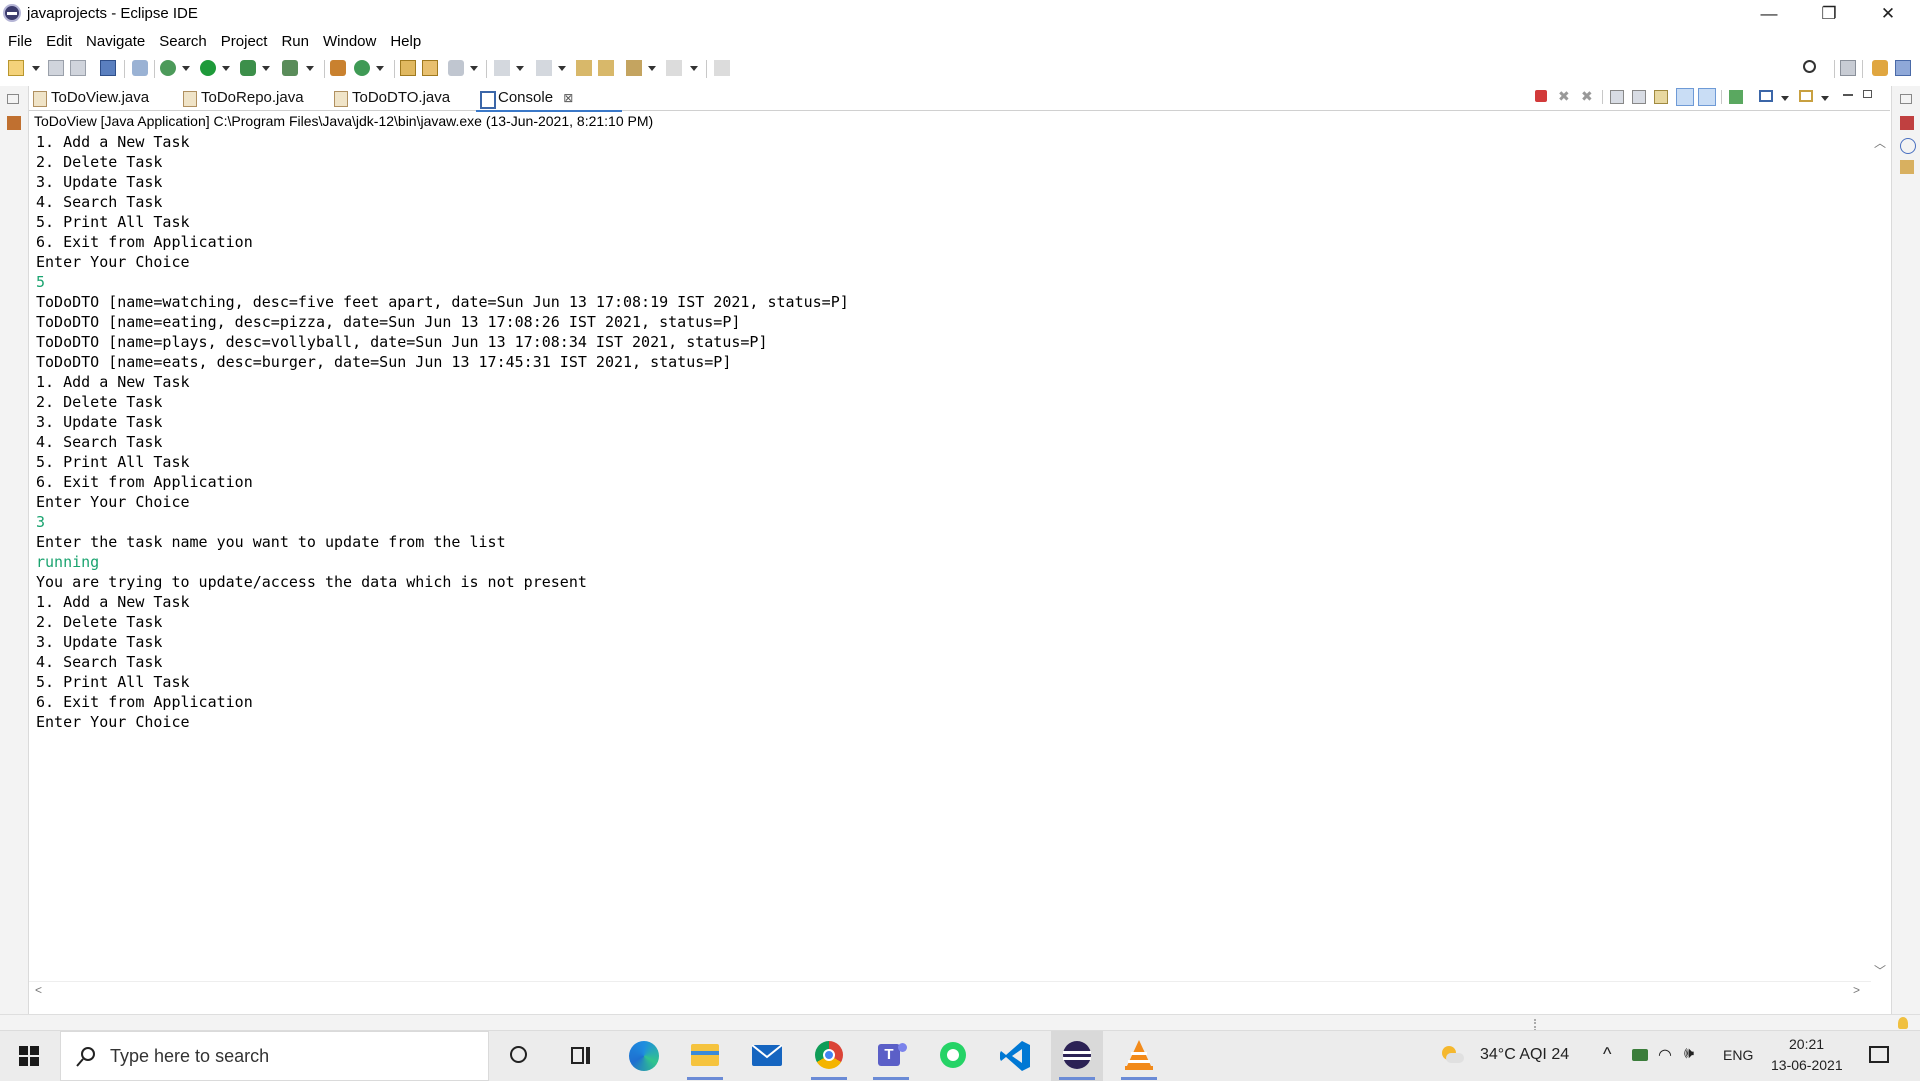 This screenshot has height=1081, width=1920. What do you see at coordinates (1880, 68) in the screenshot?
I see `java-perspective-icon` at bounding box center [1880, 68].